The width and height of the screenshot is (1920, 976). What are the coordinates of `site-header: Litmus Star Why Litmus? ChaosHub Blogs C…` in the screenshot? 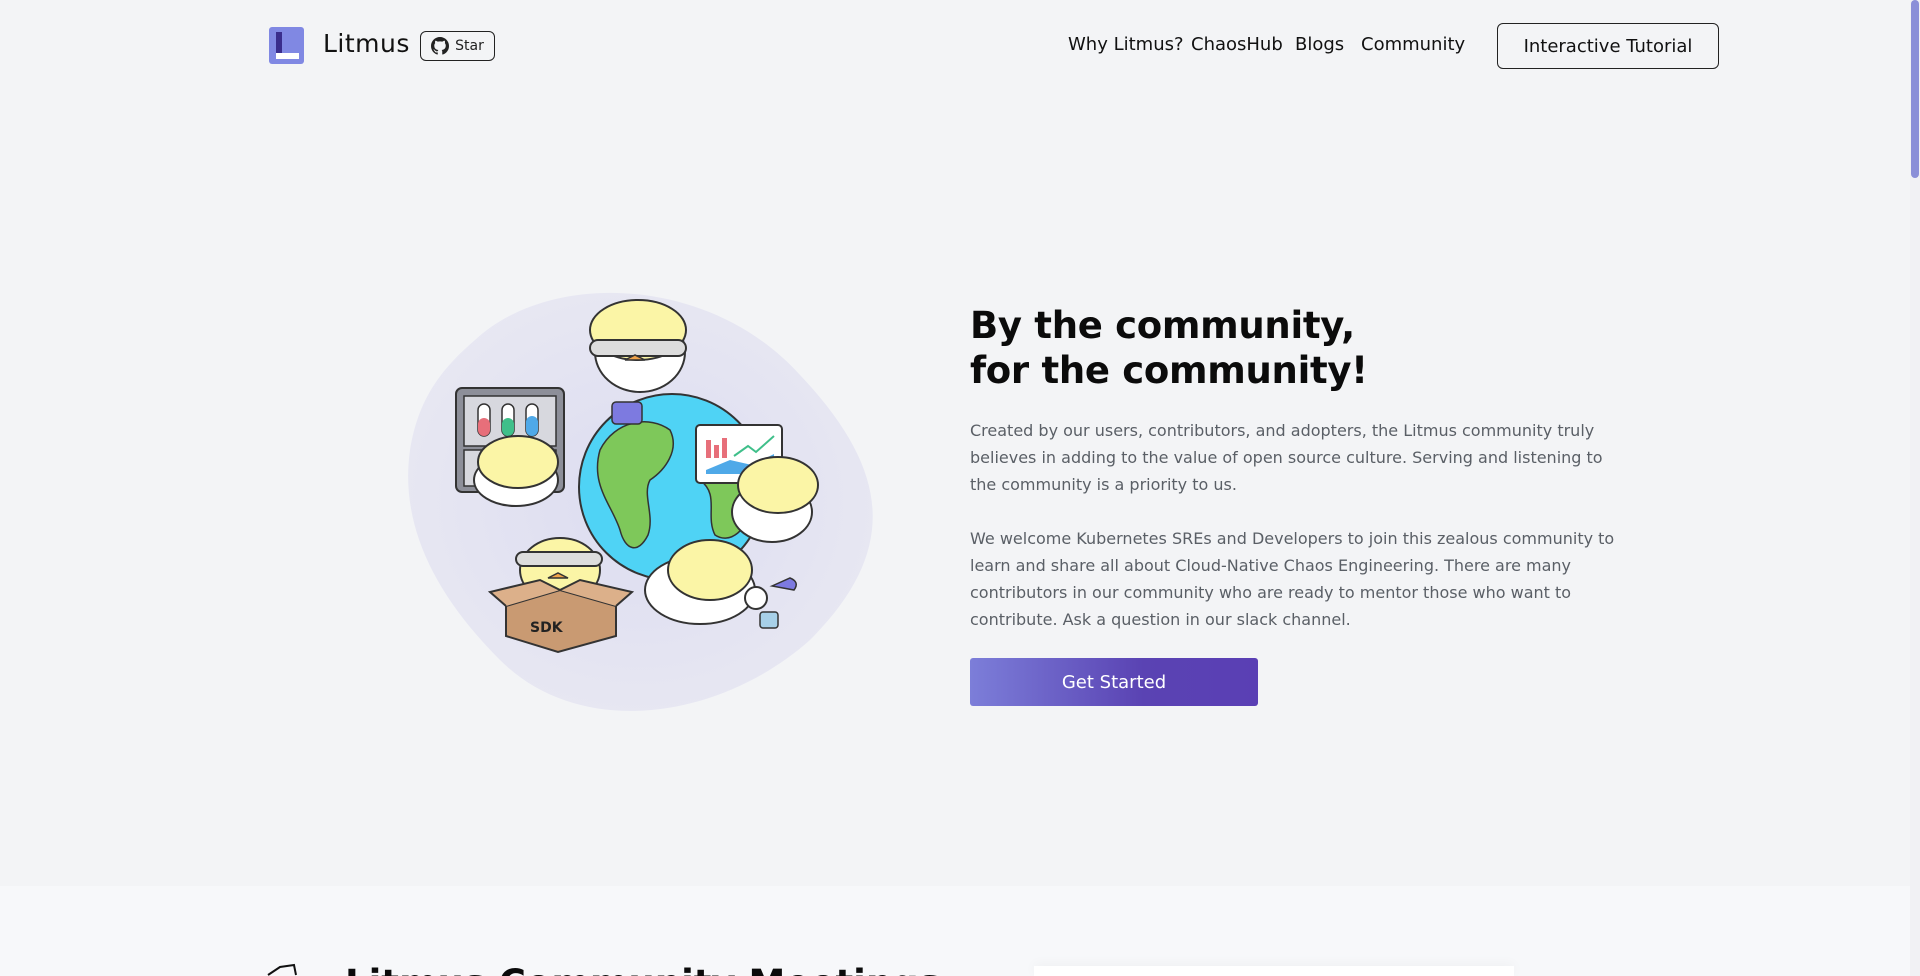 It's located at (955, 46).